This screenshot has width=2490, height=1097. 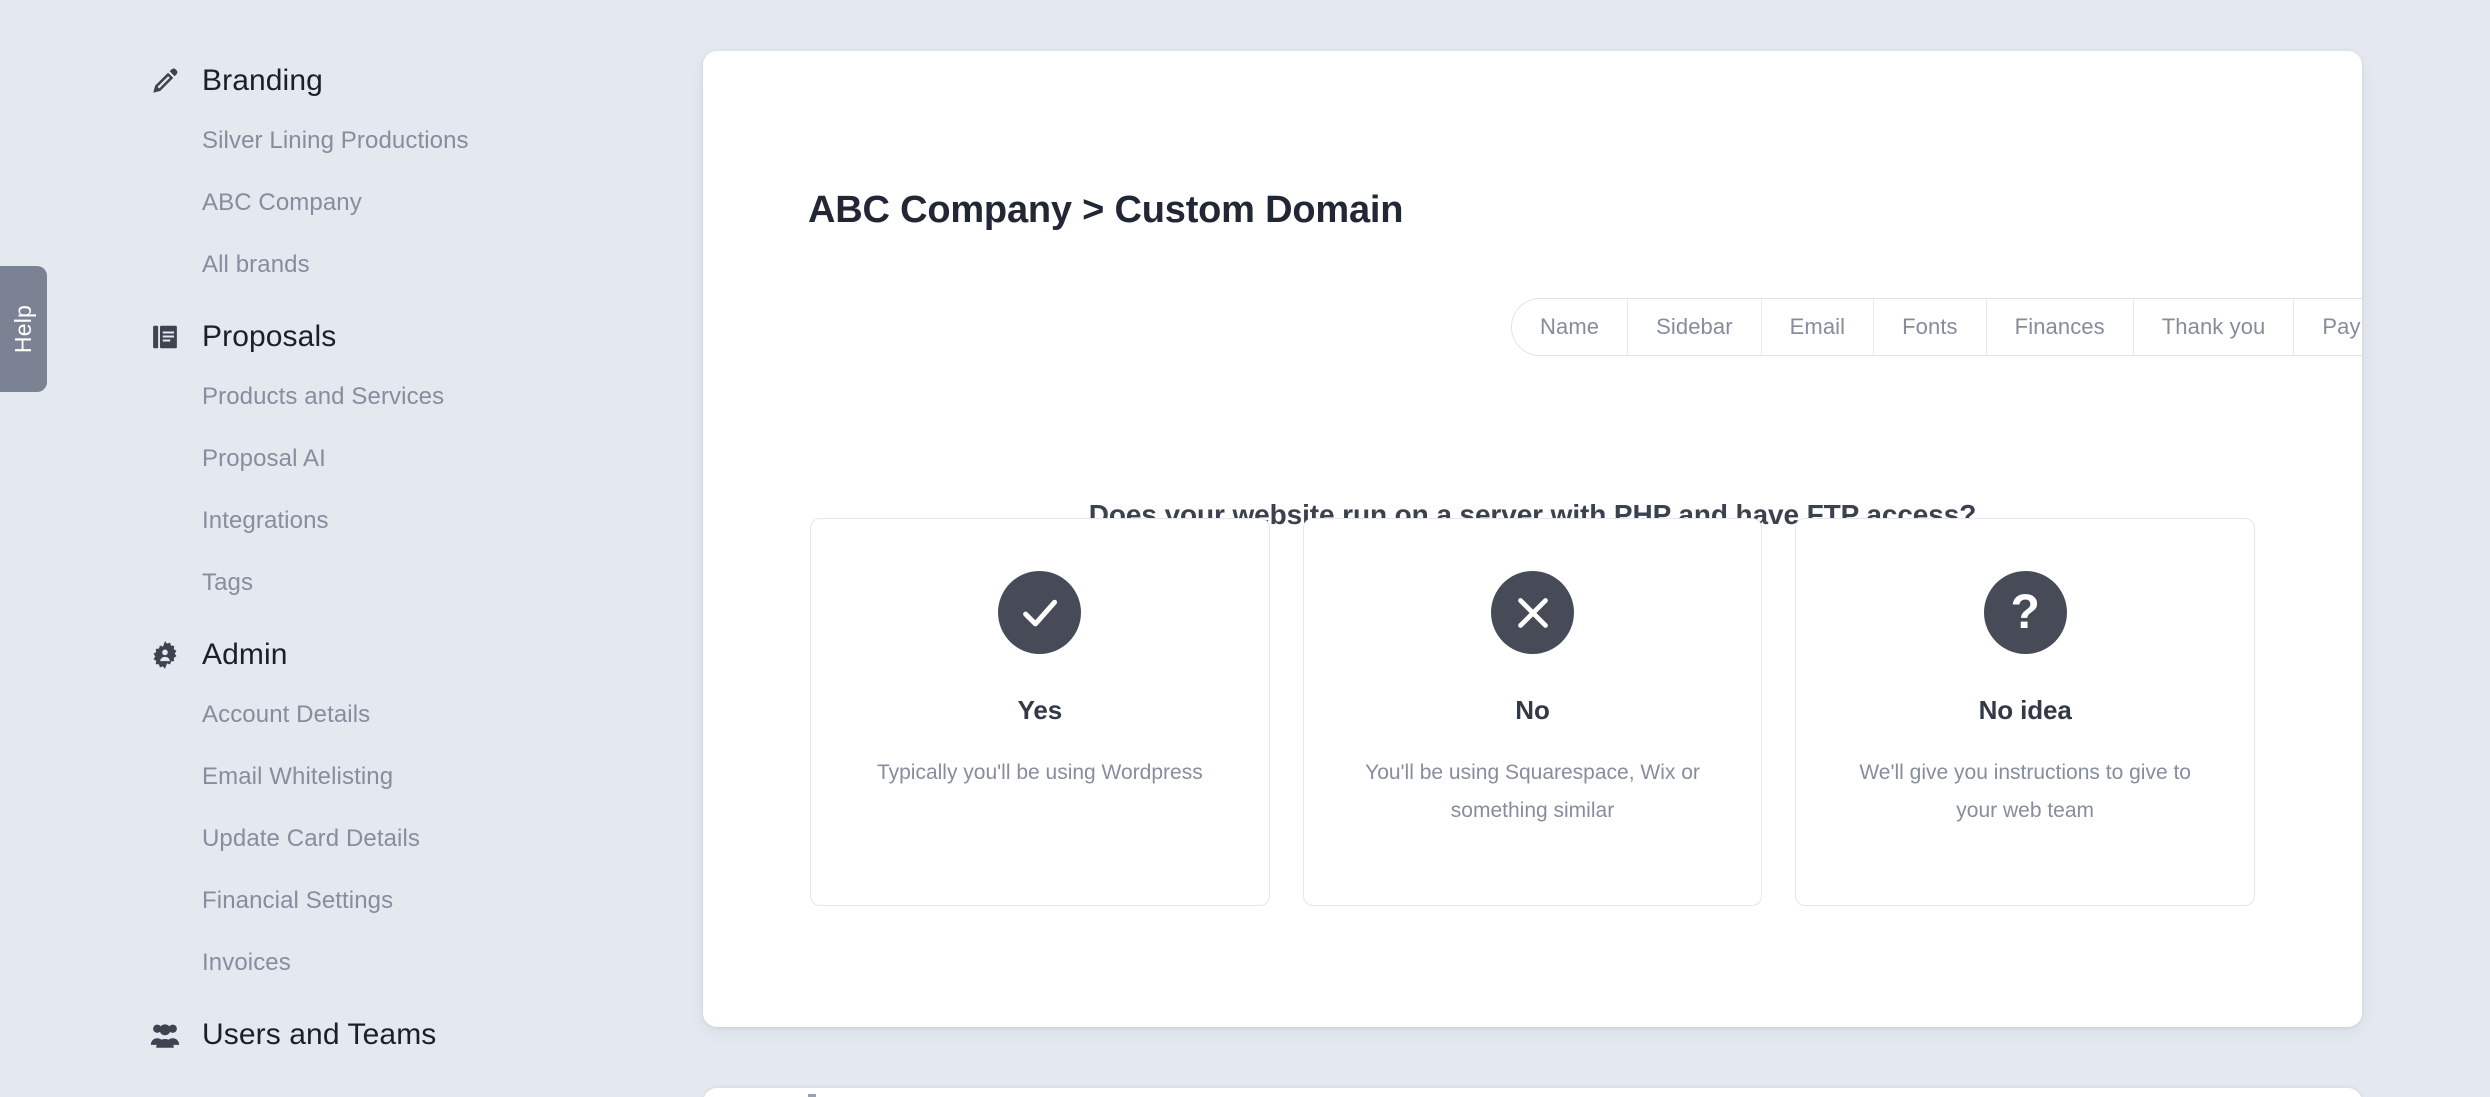 I want to click on nav-group-users-and-teams: Users and Teams, so click(x=351, y=1035).